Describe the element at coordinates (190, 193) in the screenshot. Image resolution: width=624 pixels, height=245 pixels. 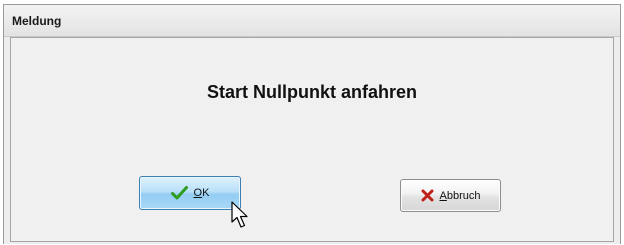
I see `ok-button: OK` at that location.